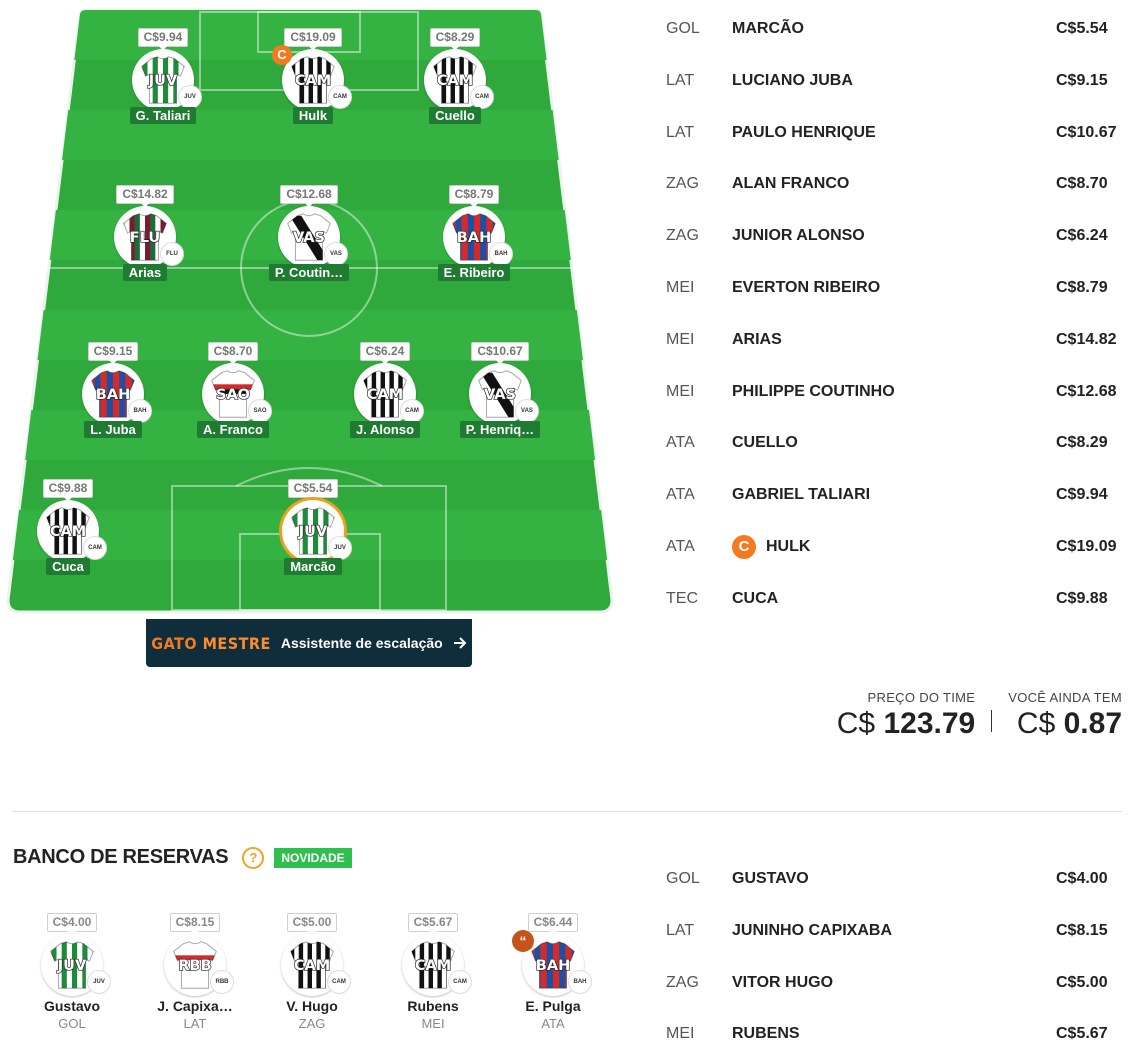 The width and height of the screenshot is (1132, 1060). Describe the element at coordinates (553, 924) in the screenshot. I see `bench-player-price: C$6.44` at that location.